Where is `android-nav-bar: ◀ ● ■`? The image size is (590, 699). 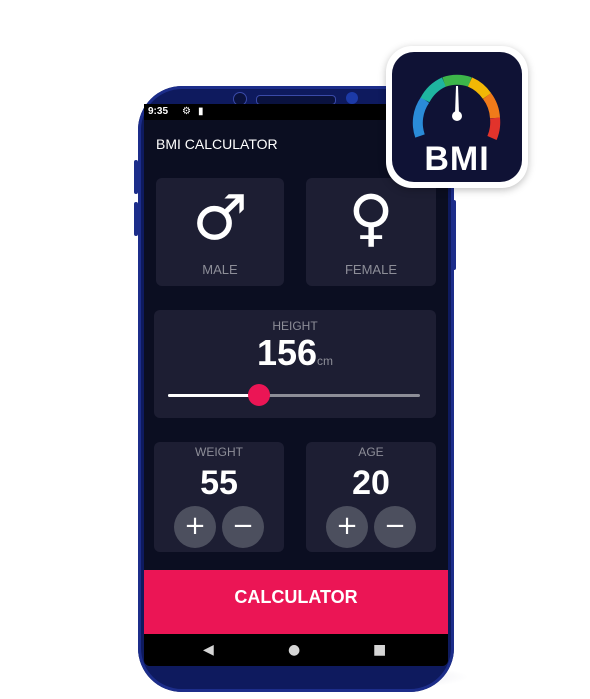 android-nav-bar: ◀ ● ■ is located at coordinates (296, 650).